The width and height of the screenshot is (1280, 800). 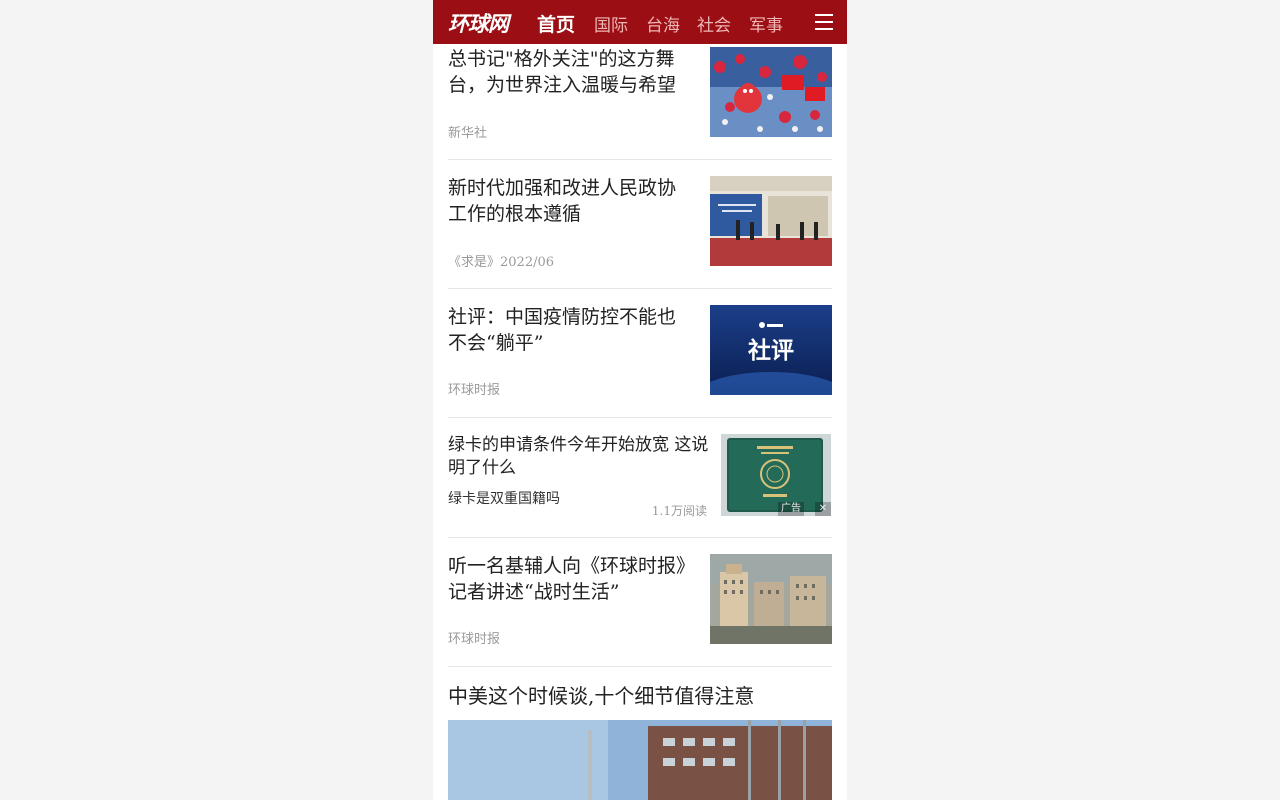 I want to click on ad-thumbnail: 广告 ✕, so click(x=776, y=475).